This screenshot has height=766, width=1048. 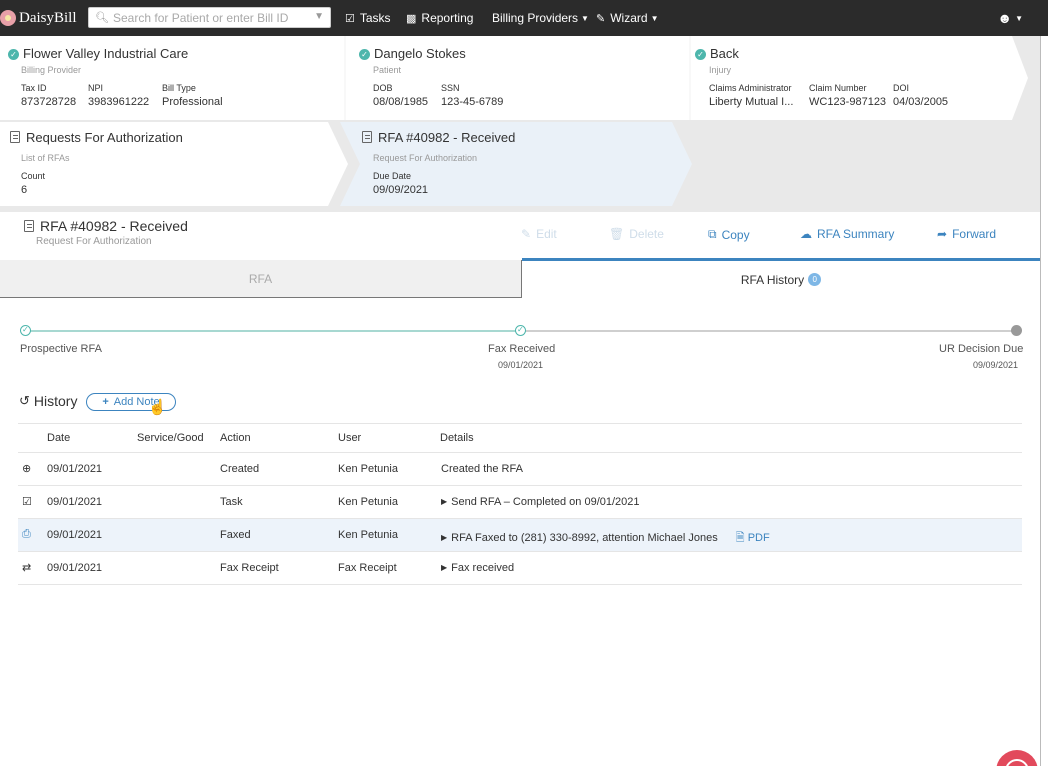 I want to click on timeline-step-label: Fax Received, so click(x=522, y=349).